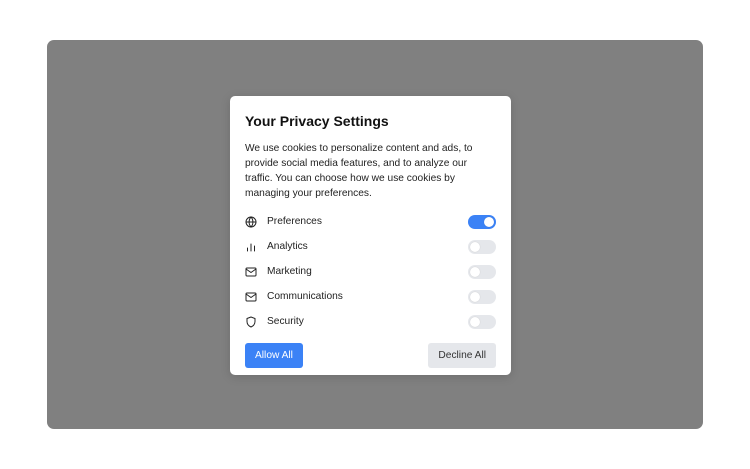 This screenshot has width=750, height=469. Describe the element at coordinates (251, 221) in the screenshot. I see `globe-icon` at that location.